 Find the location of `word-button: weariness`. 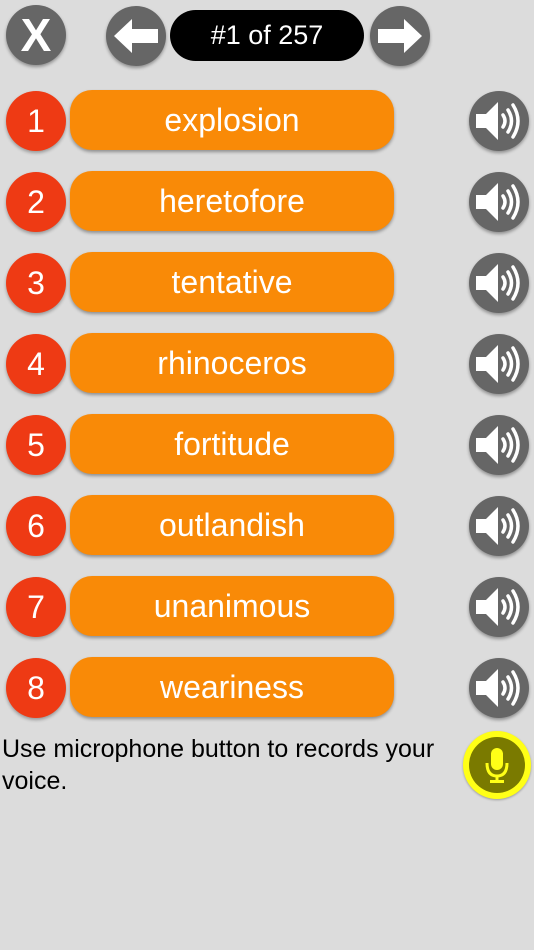

word-button: weariness is located at coordinates (232, 687).